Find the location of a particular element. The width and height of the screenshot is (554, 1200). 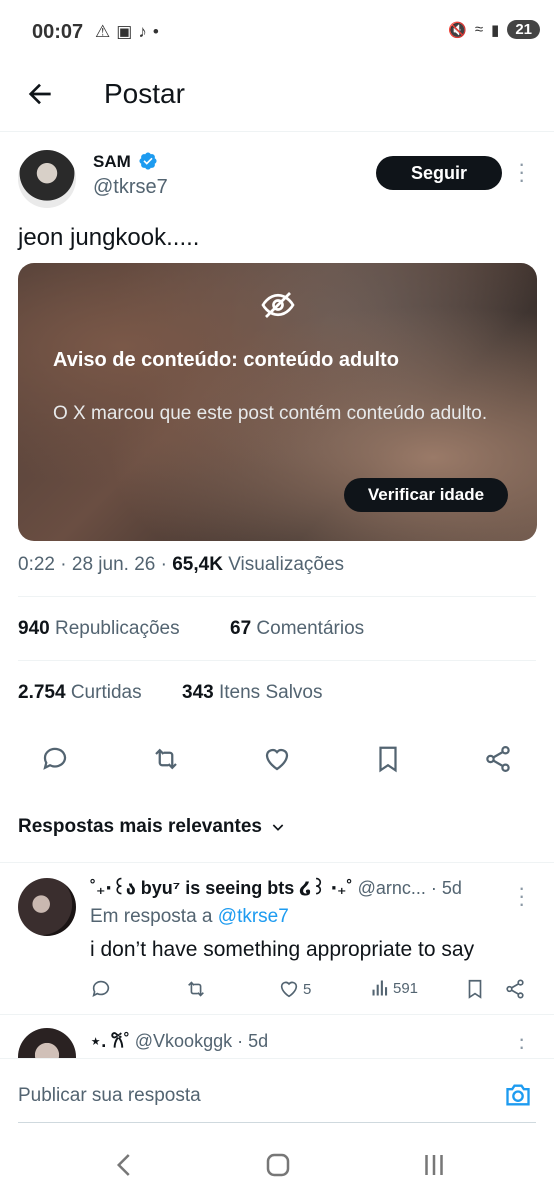

reply-repost-action is located at coordinates (196, 989).